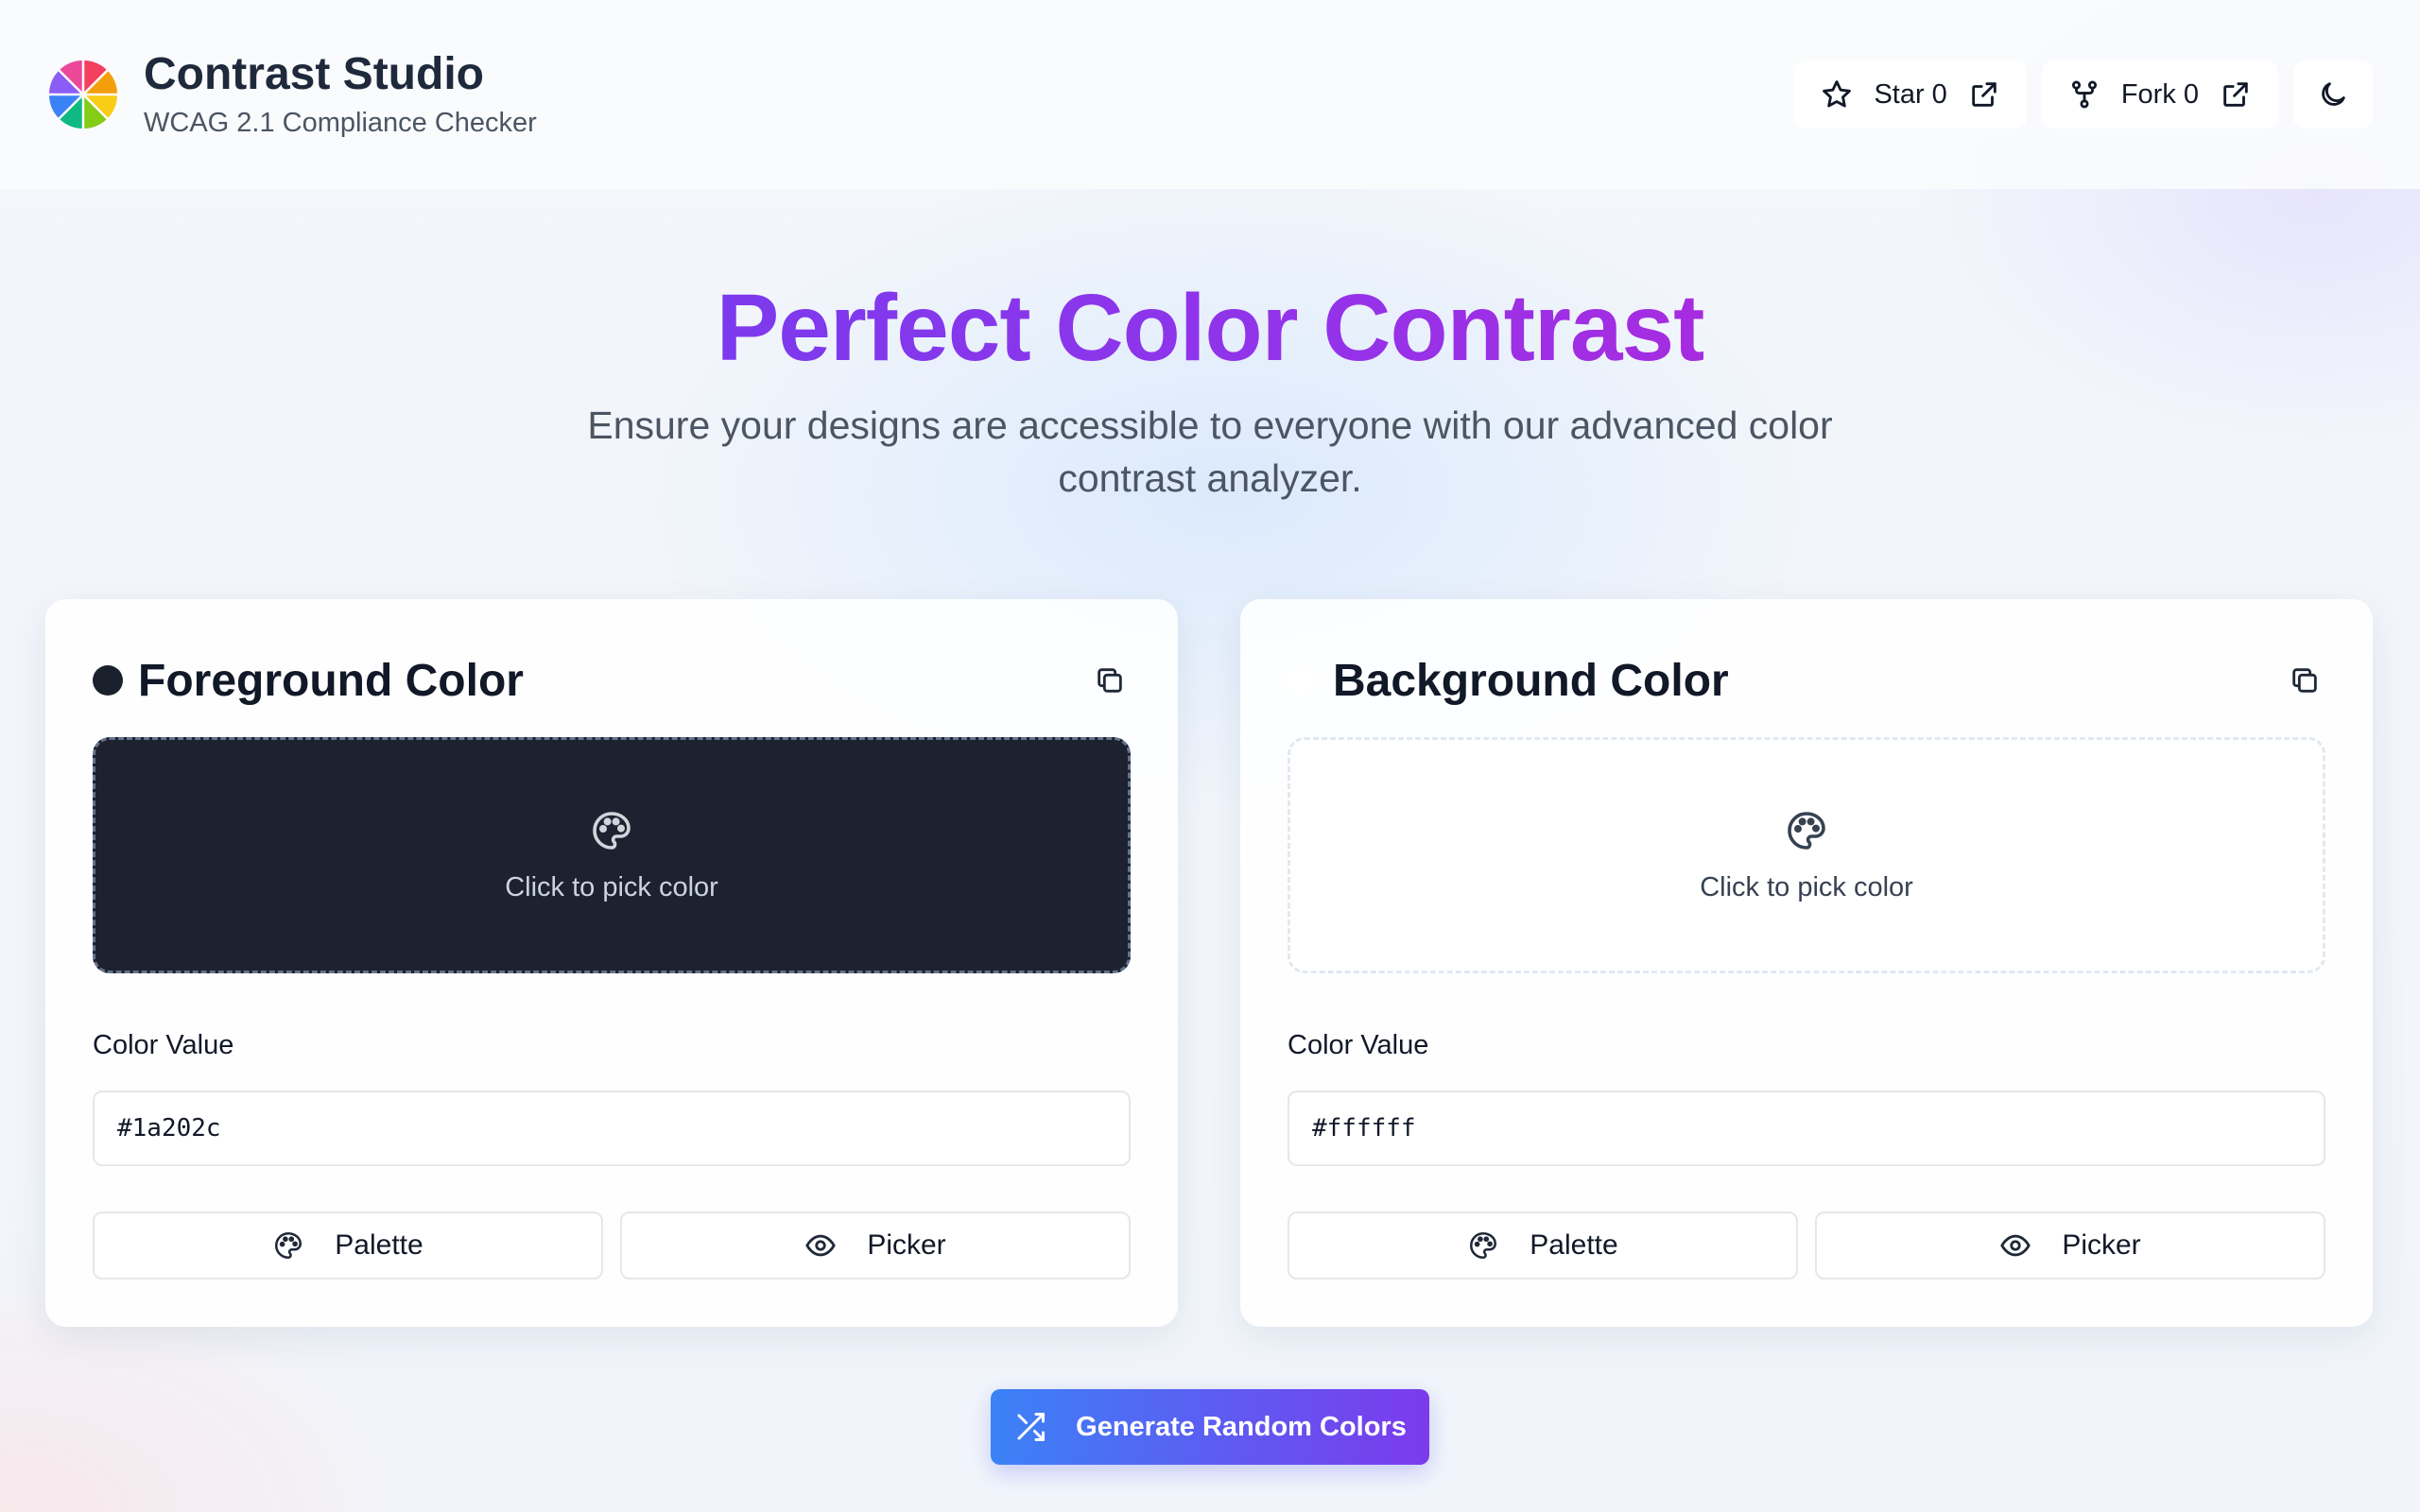 Image resolution: width=2420 pixels, height=1512 pixels. I want to click on foreground-palette-button: Palette, so click(348, 1245).